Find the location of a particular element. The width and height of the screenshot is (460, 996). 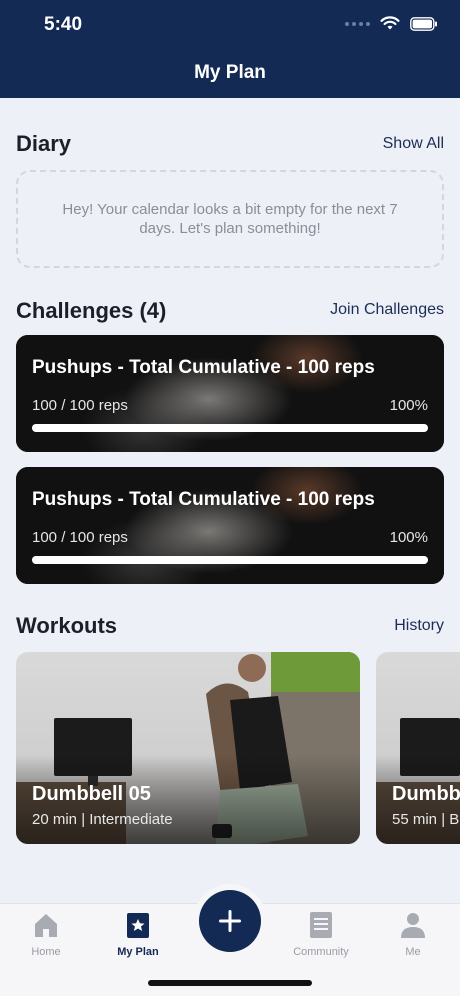

workout-name: Dumbbell 05 is located at coordinates (91, 794).